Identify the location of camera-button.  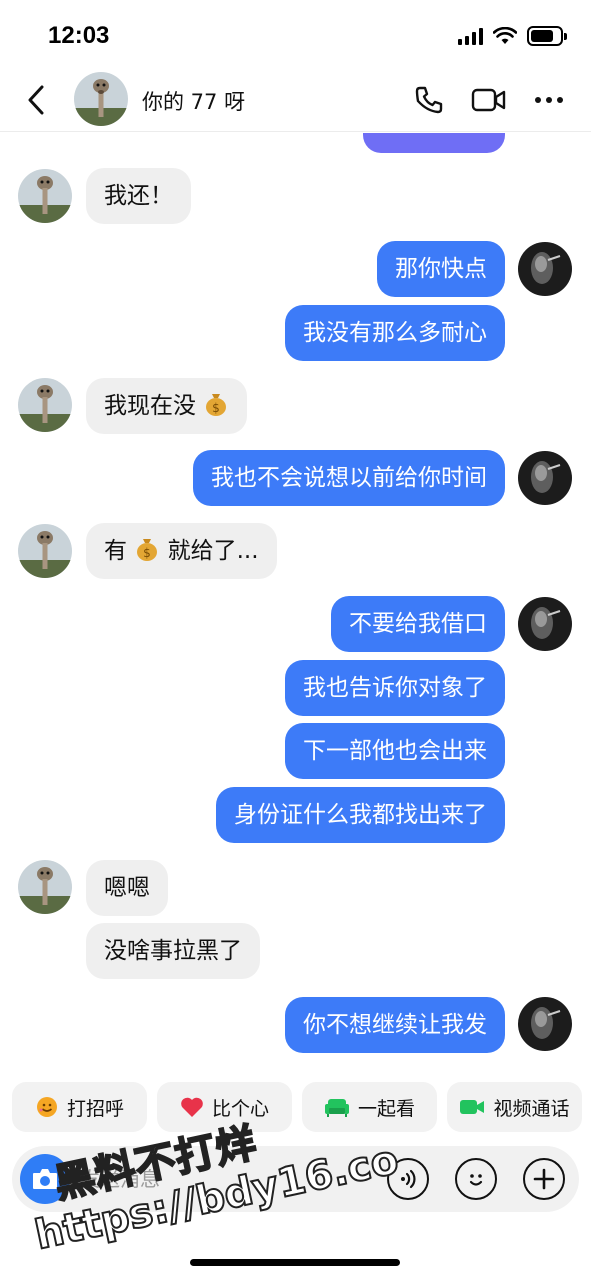
(45, 1179).